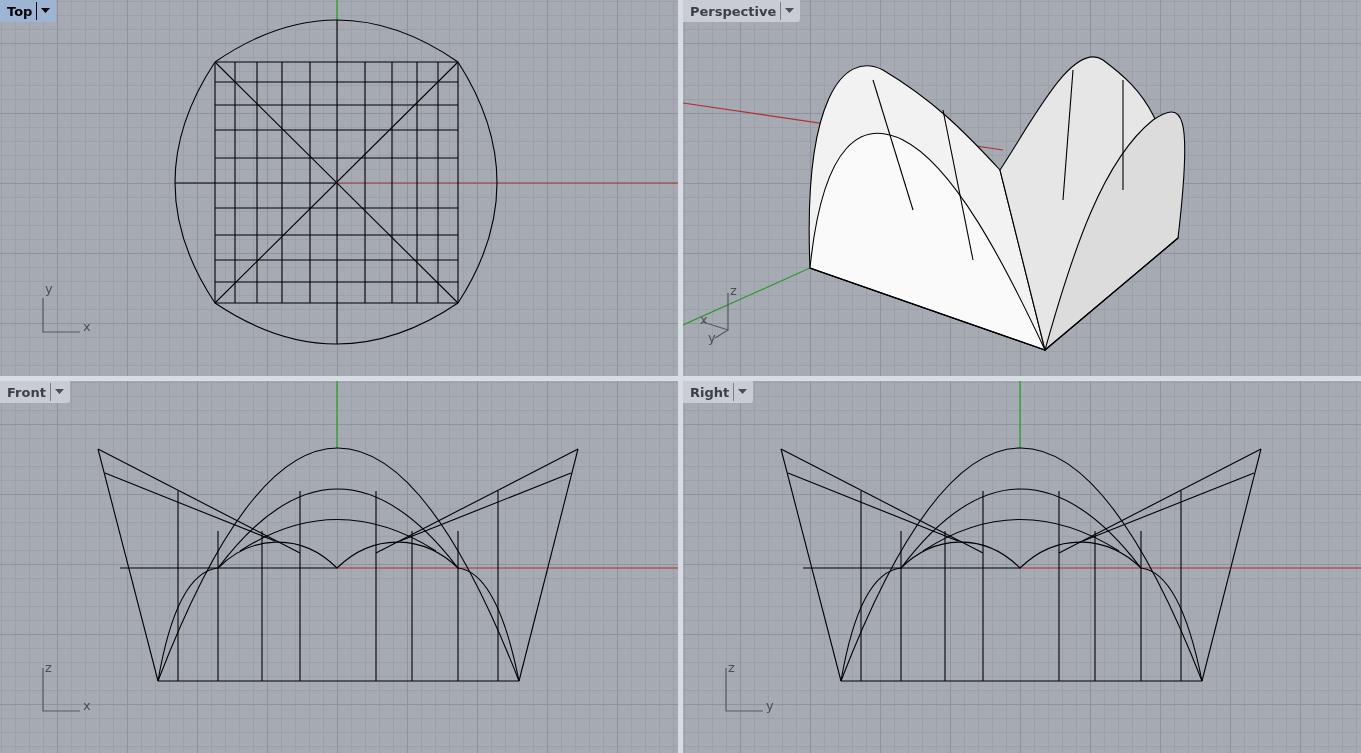 The image size is (1361, 753). I want to click on viewport-tab: Perspective, so click(742, 11).